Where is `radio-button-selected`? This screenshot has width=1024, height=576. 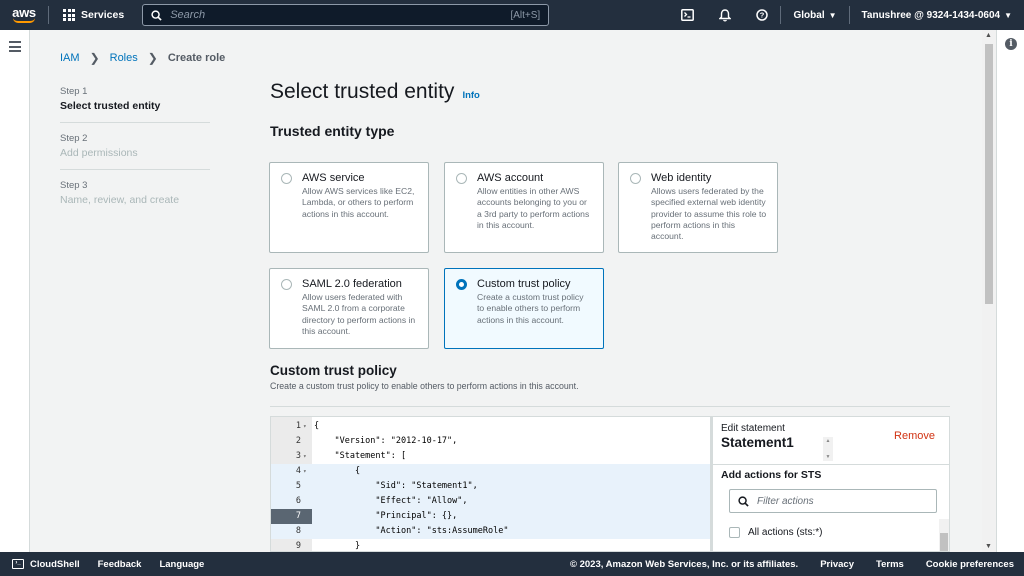 radio-button-selected is located at coordinates (461, 284).